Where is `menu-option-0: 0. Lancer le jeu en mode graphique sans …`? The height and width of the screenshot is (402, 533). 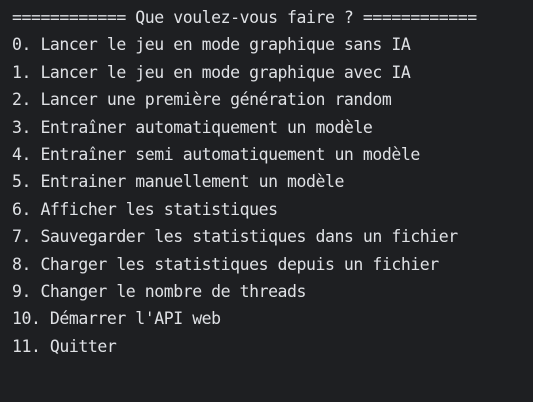
menu-option-0: 0. Lancer le jeu en mode graphique sans … is located at coordinates (211, 45).